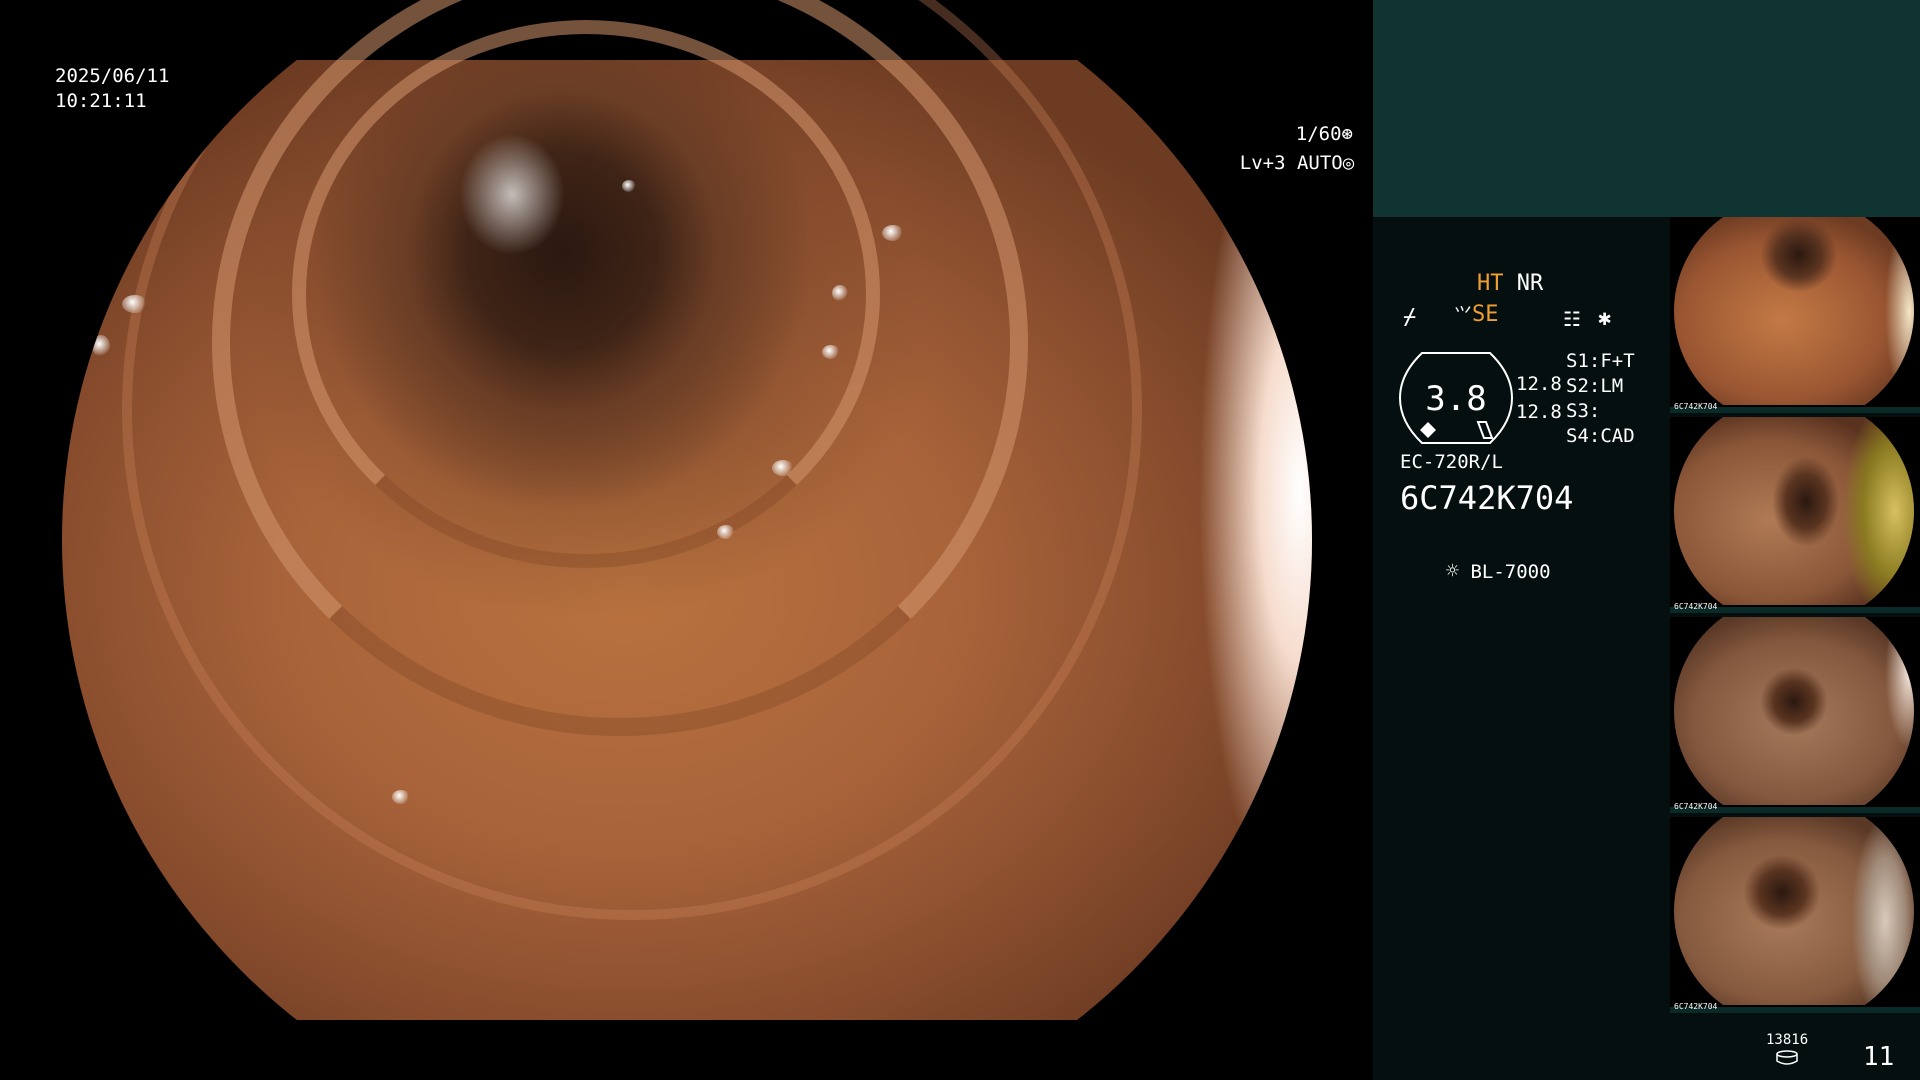 This screenshot has height=1080, width=1920. I want to click on enhance-icon: ⺍, so click(1462, 315).